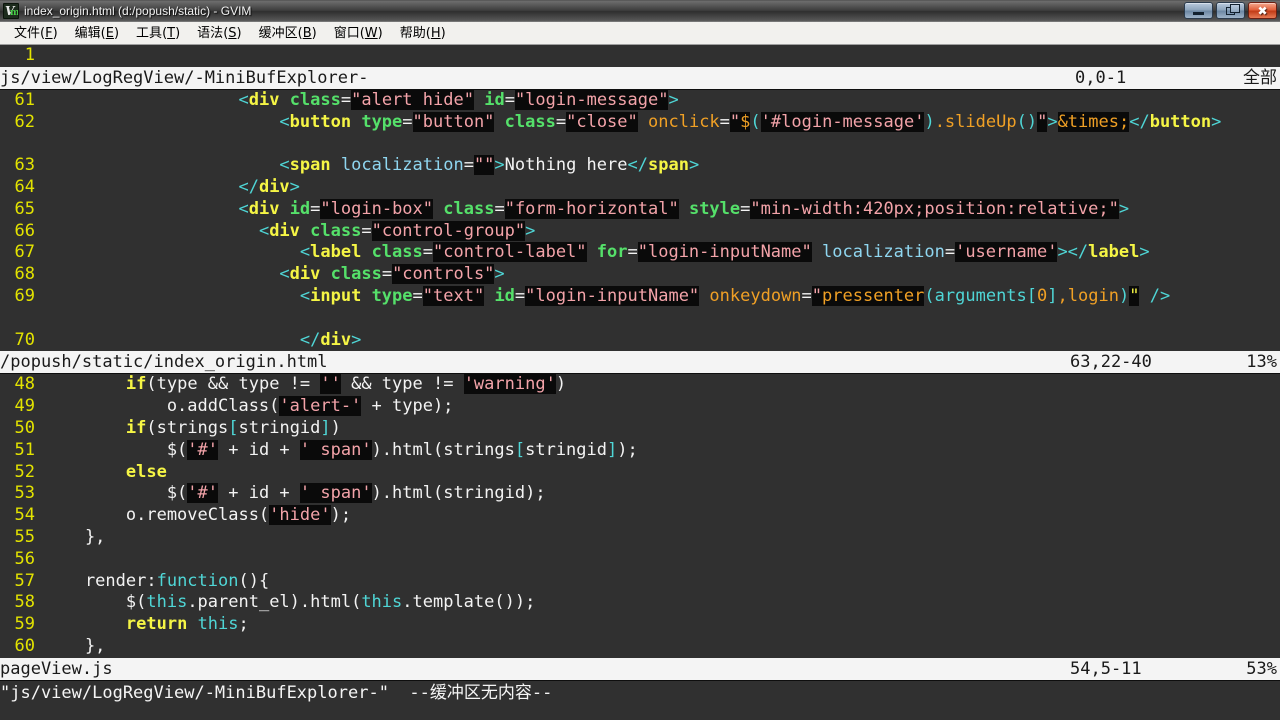  I want to click on window-controls: ✖, so click(1230, 10).